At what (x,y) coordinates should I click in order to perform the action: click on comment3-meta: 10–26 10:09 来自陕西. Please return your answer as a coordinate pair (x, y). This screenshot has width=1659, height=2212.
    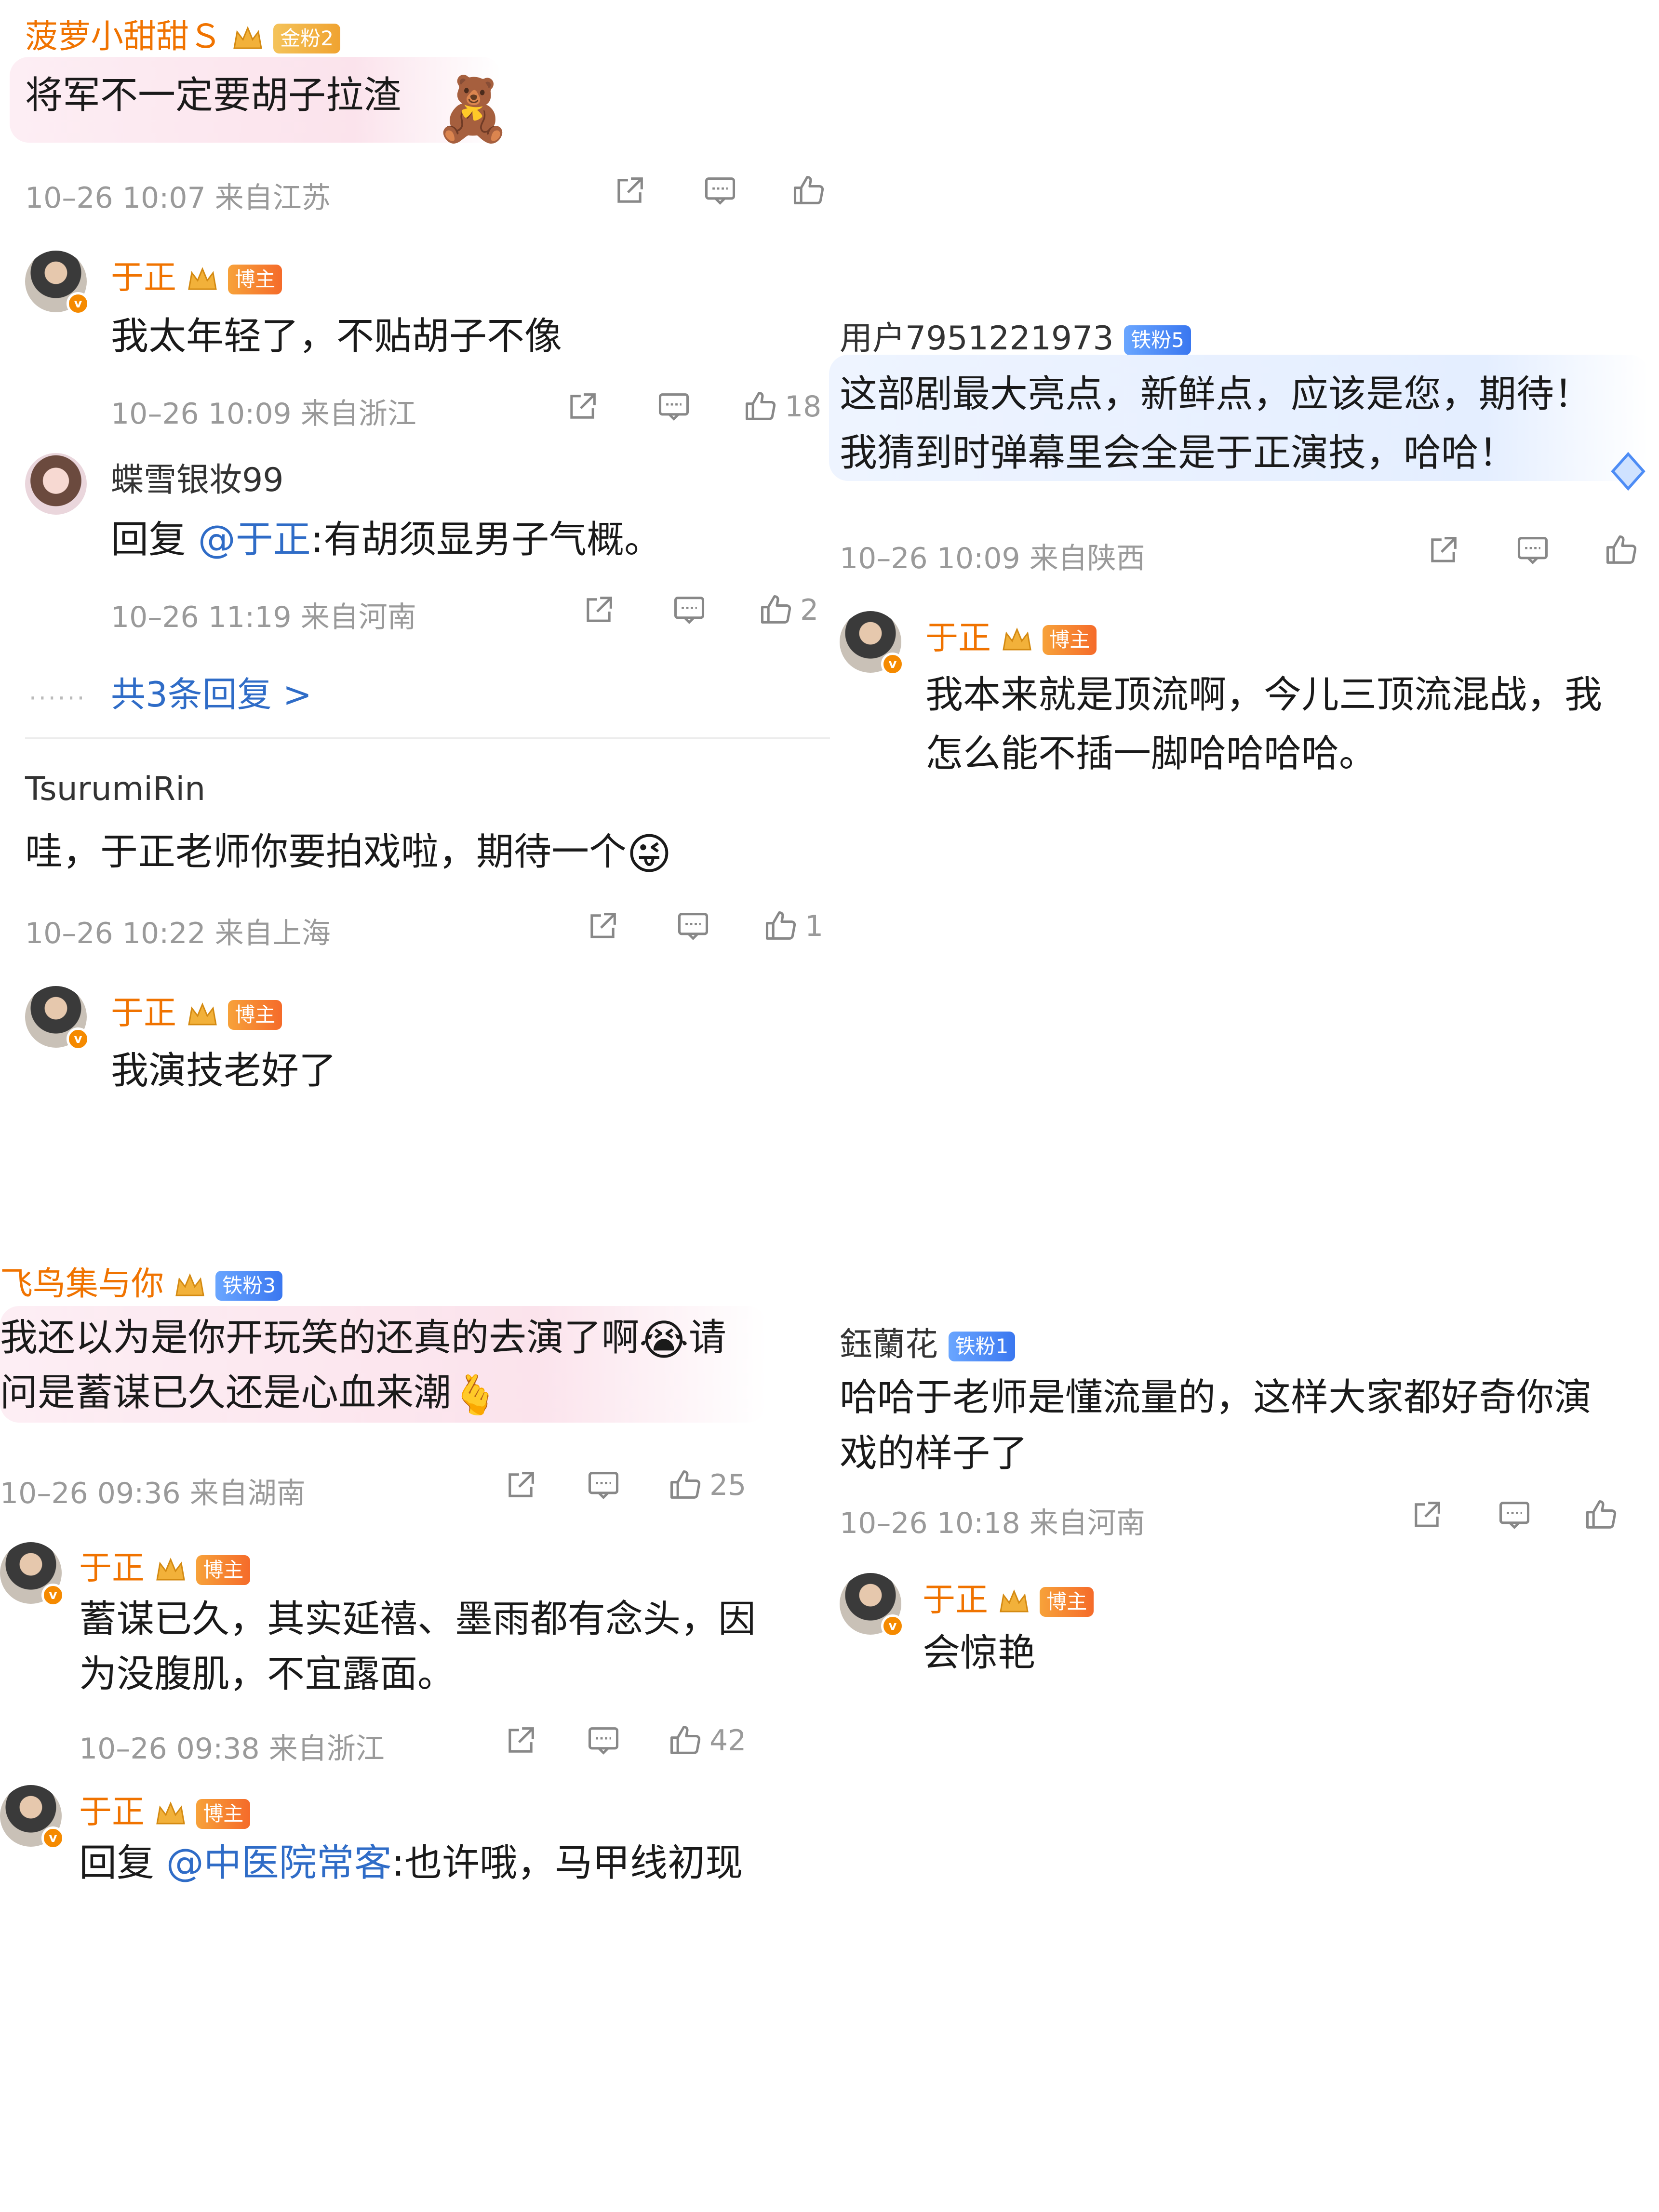
    Looking at the image, I should click on (992, 558).